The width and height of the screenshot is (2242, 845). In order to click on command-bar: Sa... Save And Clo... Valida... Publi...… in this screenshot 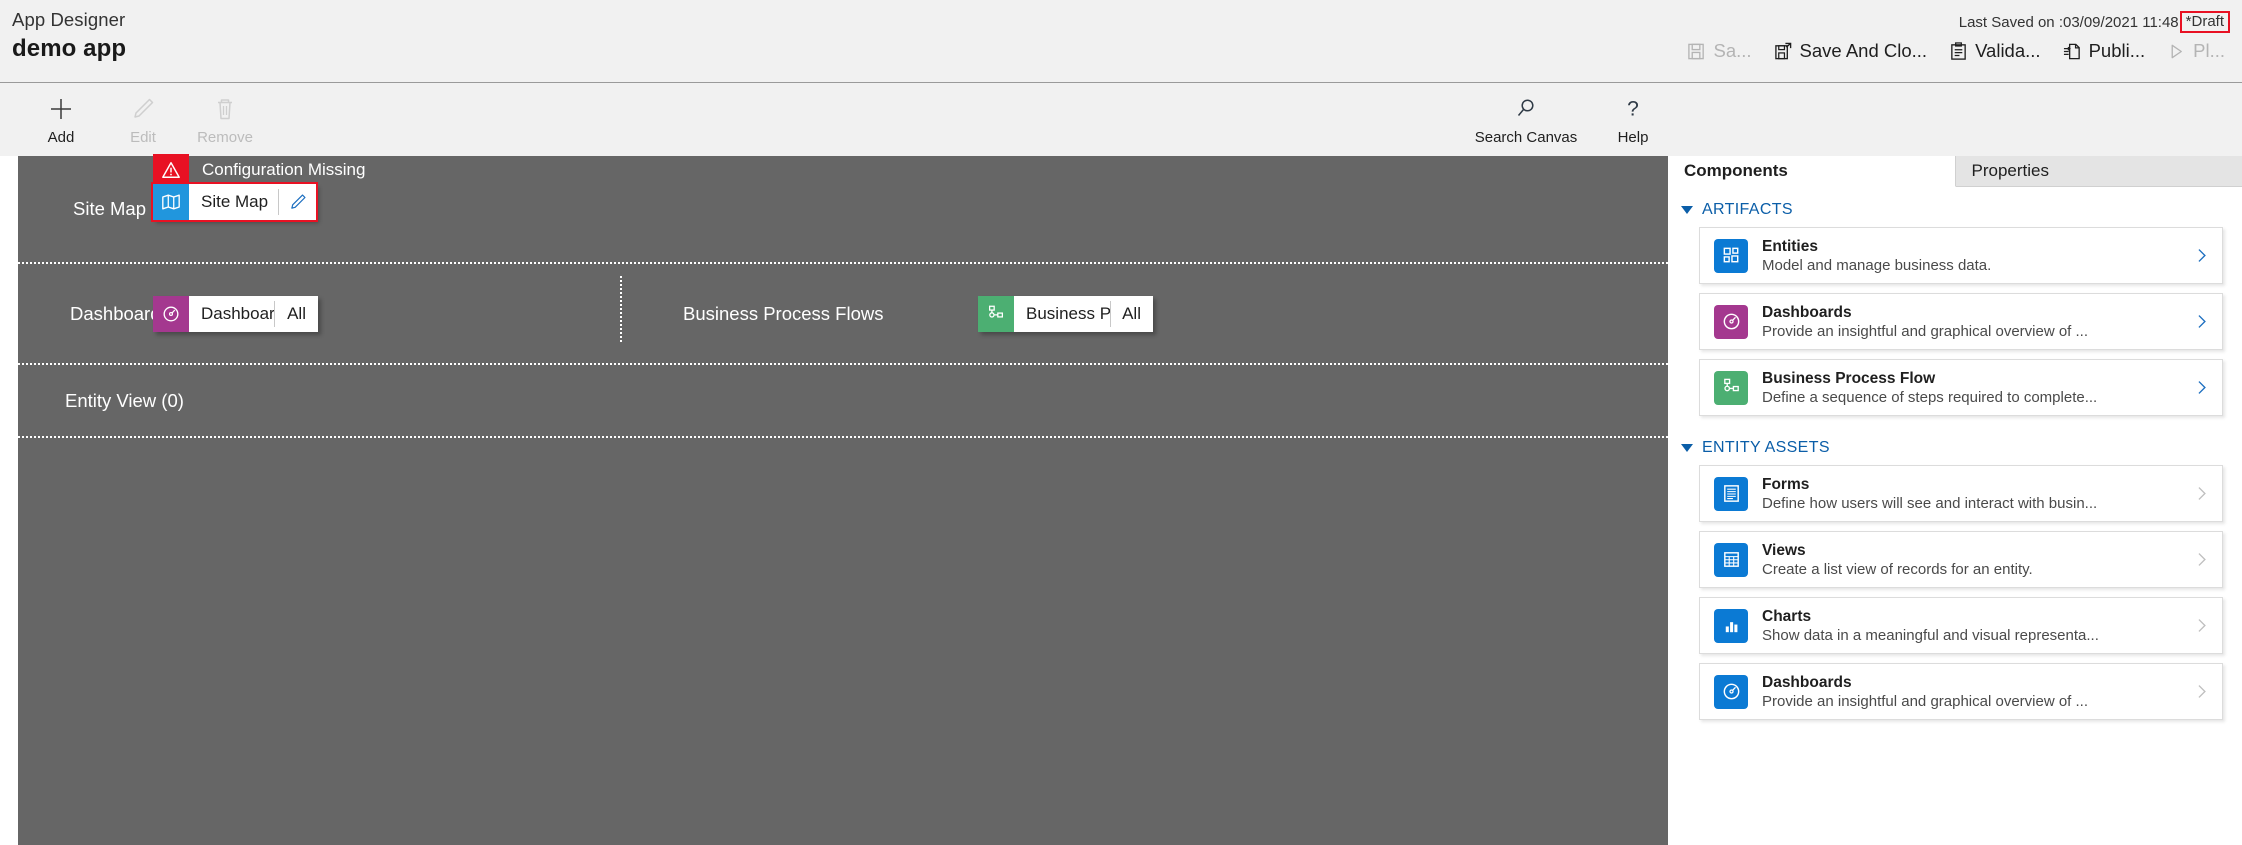, I will do `click(1956, 51)`.